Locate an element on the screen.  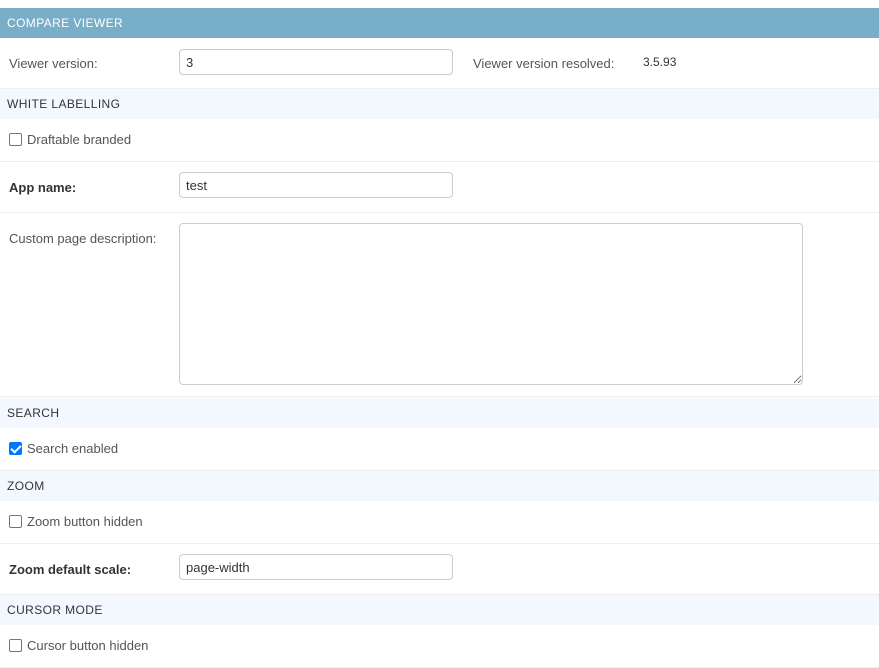
cursor-button-hidden-checkbox is located at coordinates (15, 645).